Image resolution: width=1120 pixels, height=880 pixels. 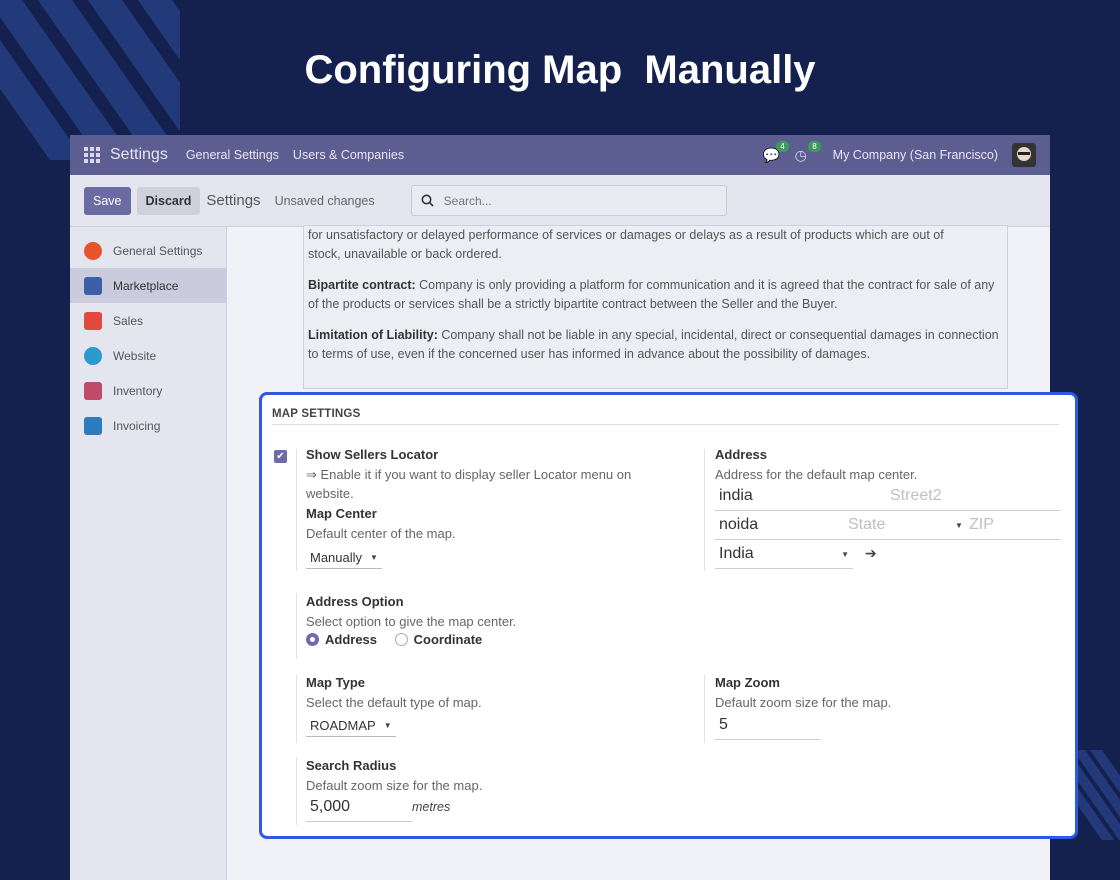 What do you see at coordinates (93, 285) in the screenshot?
I see `marketplace-icon` at bounding box center [93, 285].